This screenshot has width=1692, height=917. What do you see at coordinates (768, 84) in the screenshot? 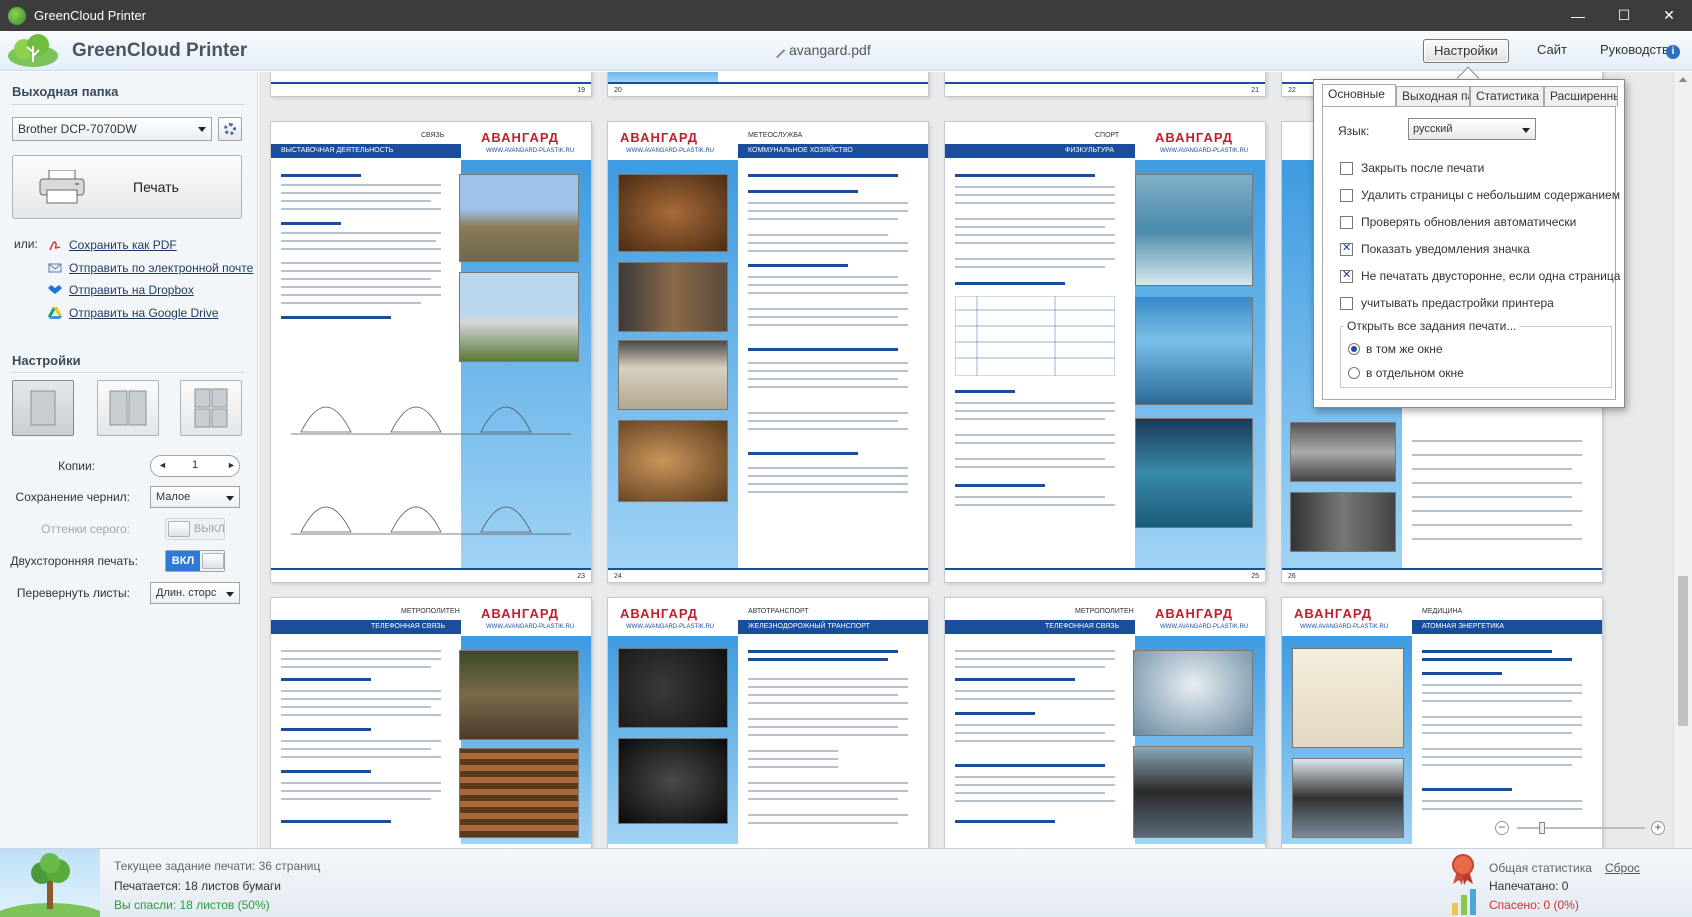
I see `page-thumbnail: 20` at bounding box center [768, 84].